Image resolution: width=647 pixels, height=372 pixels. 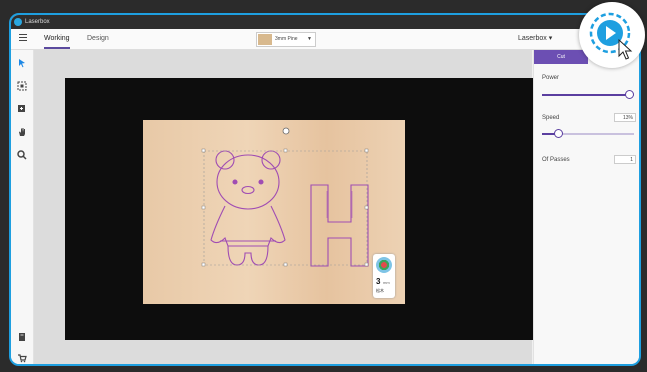 What do you see at coordinates (22, 155) in the screenshot?
I see `zoom-icon` at bounding box center [22, 155].